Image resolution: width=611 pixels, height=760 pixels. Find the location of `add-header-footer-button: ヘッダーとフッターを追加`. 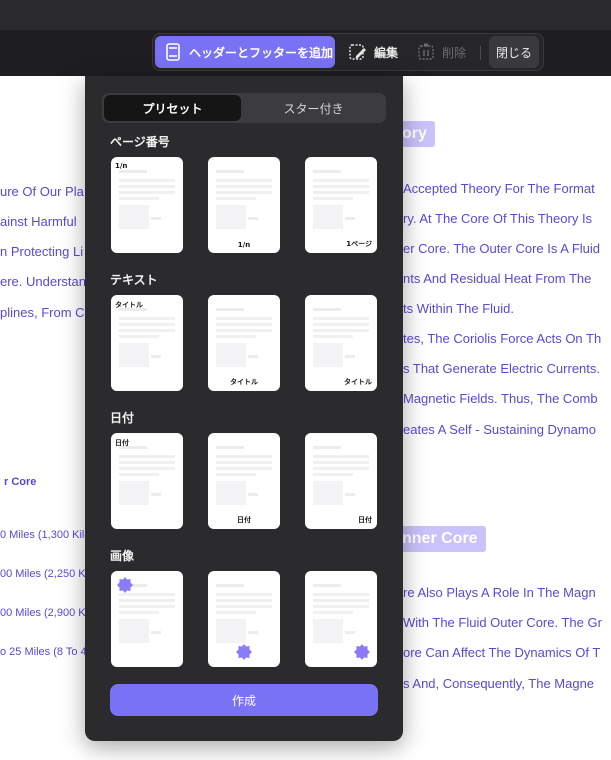

add-header-footer-button: ヘッダーとフッターを追加 is located at coordinates (245, 52).